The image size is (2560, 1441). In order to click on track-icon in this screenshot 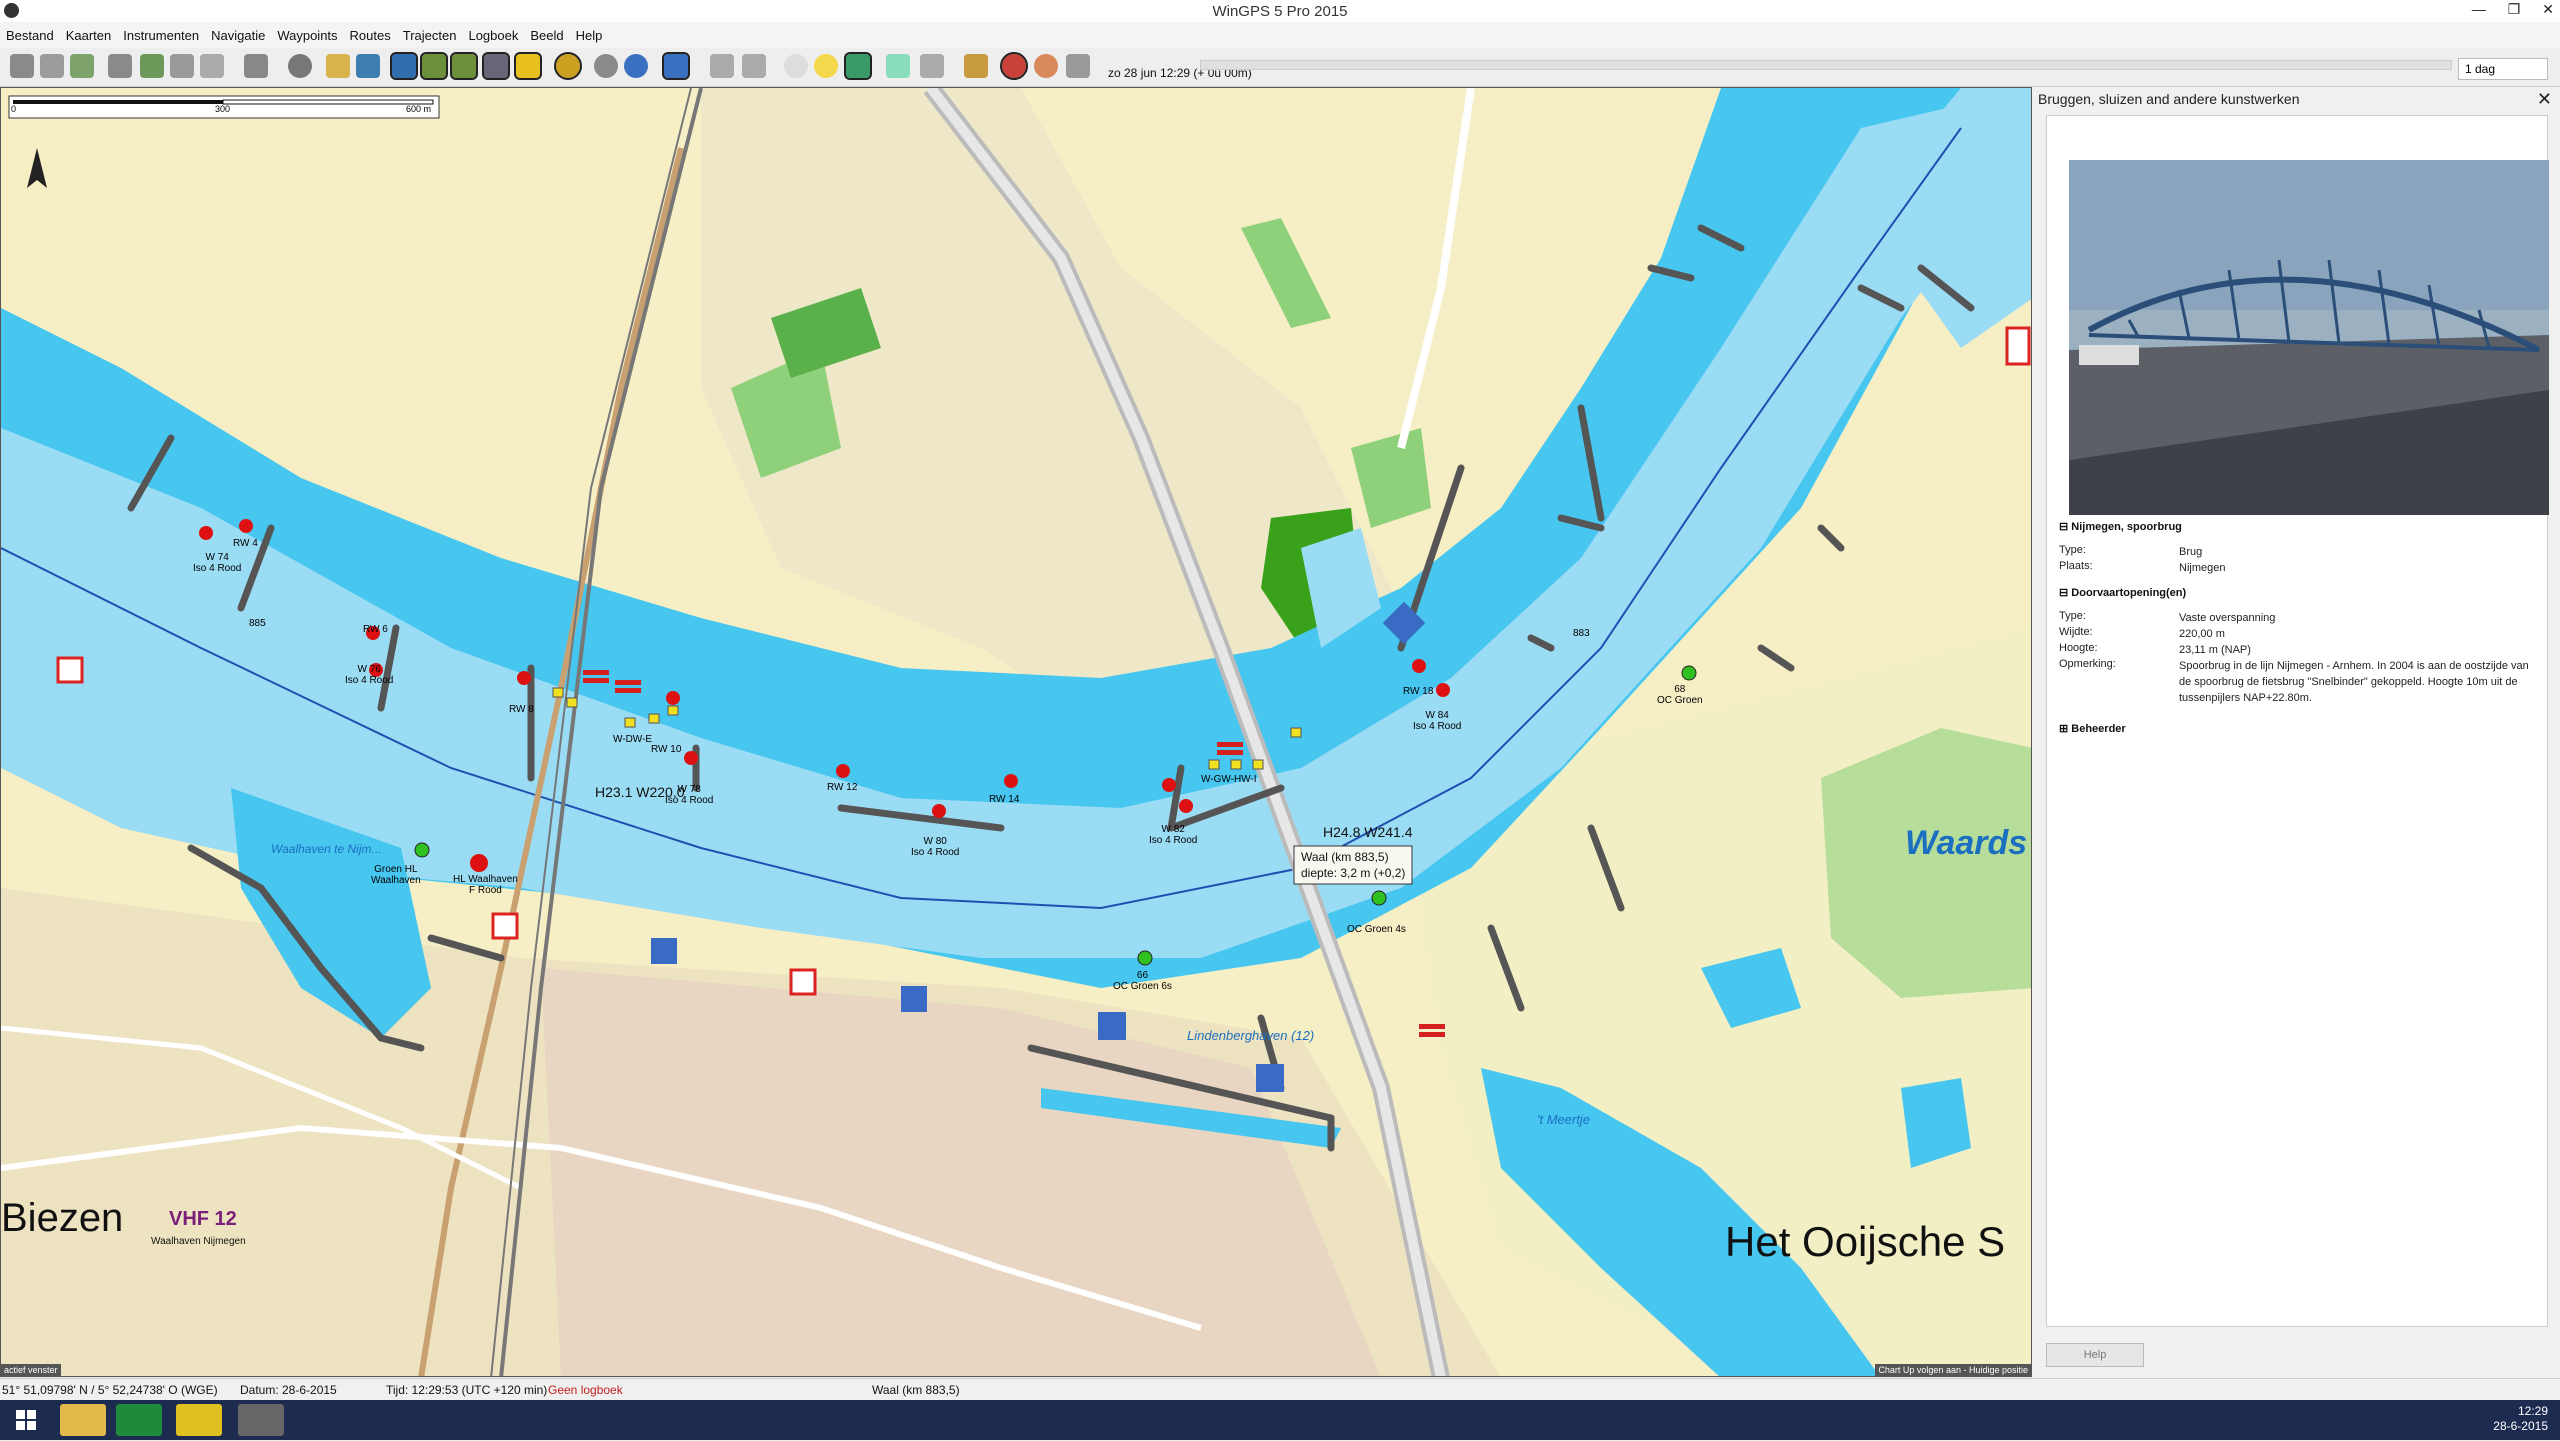, I will do `click(182, 66)`.